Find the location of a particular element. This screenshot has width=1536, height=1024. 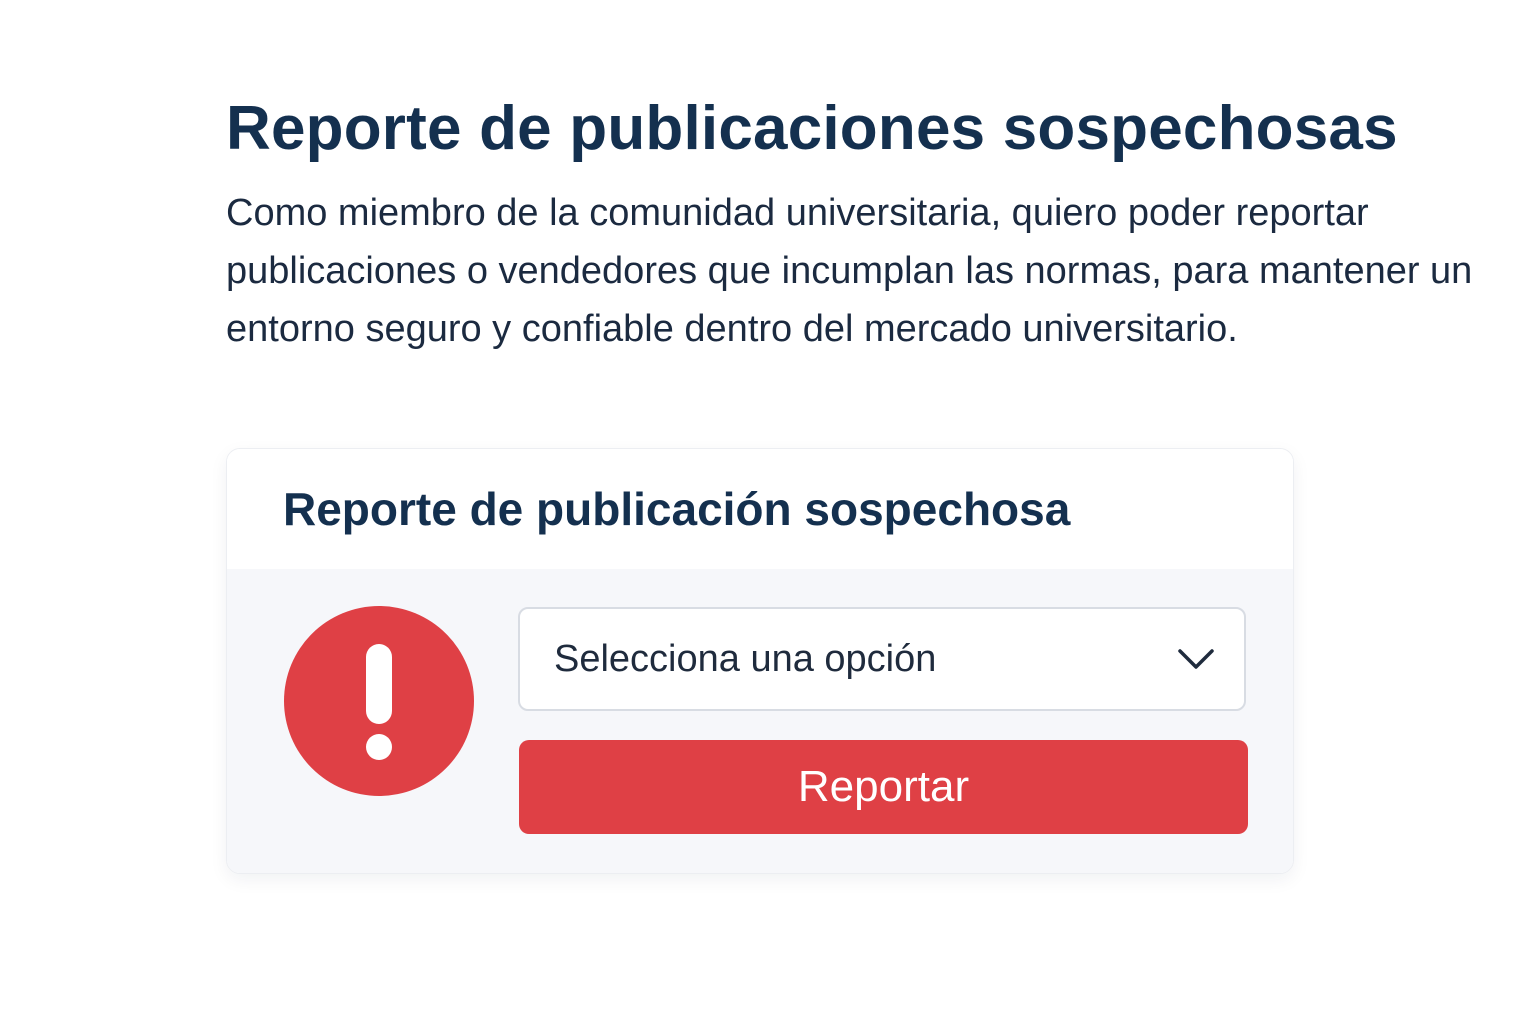

chevron-down-icon is located at coordinates (1196, 659).